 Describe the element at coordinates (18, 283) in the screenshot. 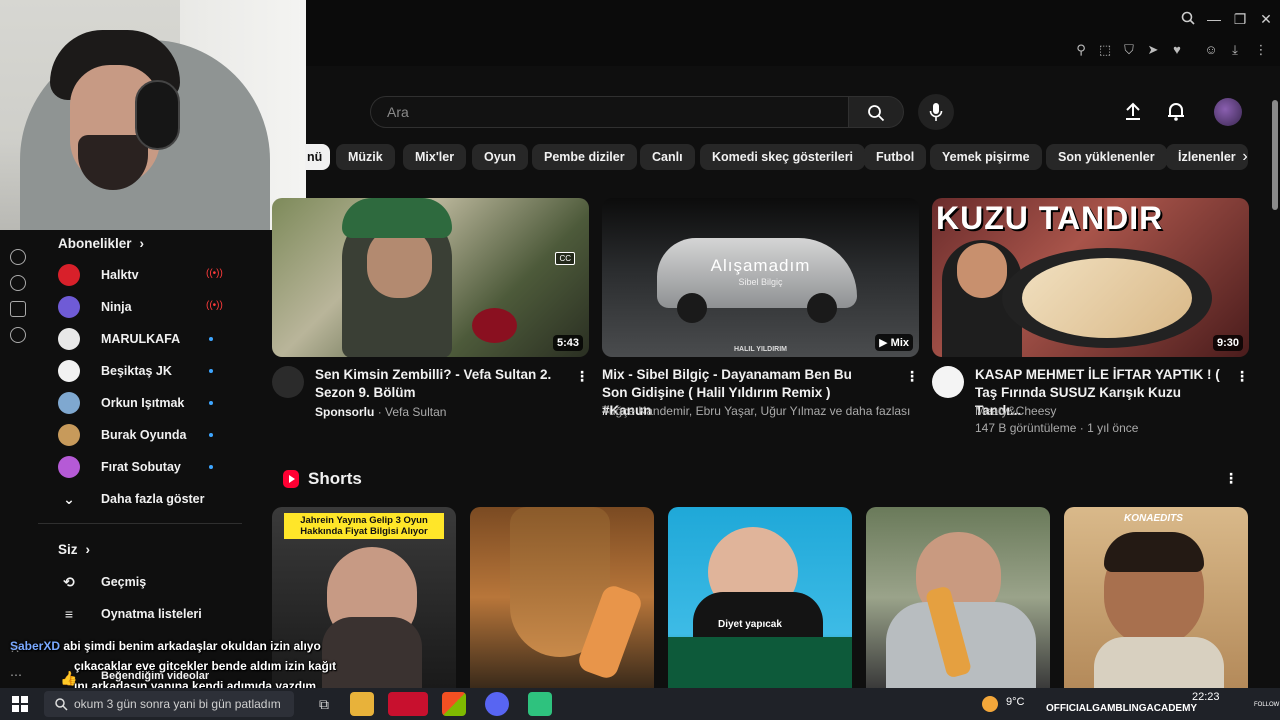

I see `clock-icon` at that location.